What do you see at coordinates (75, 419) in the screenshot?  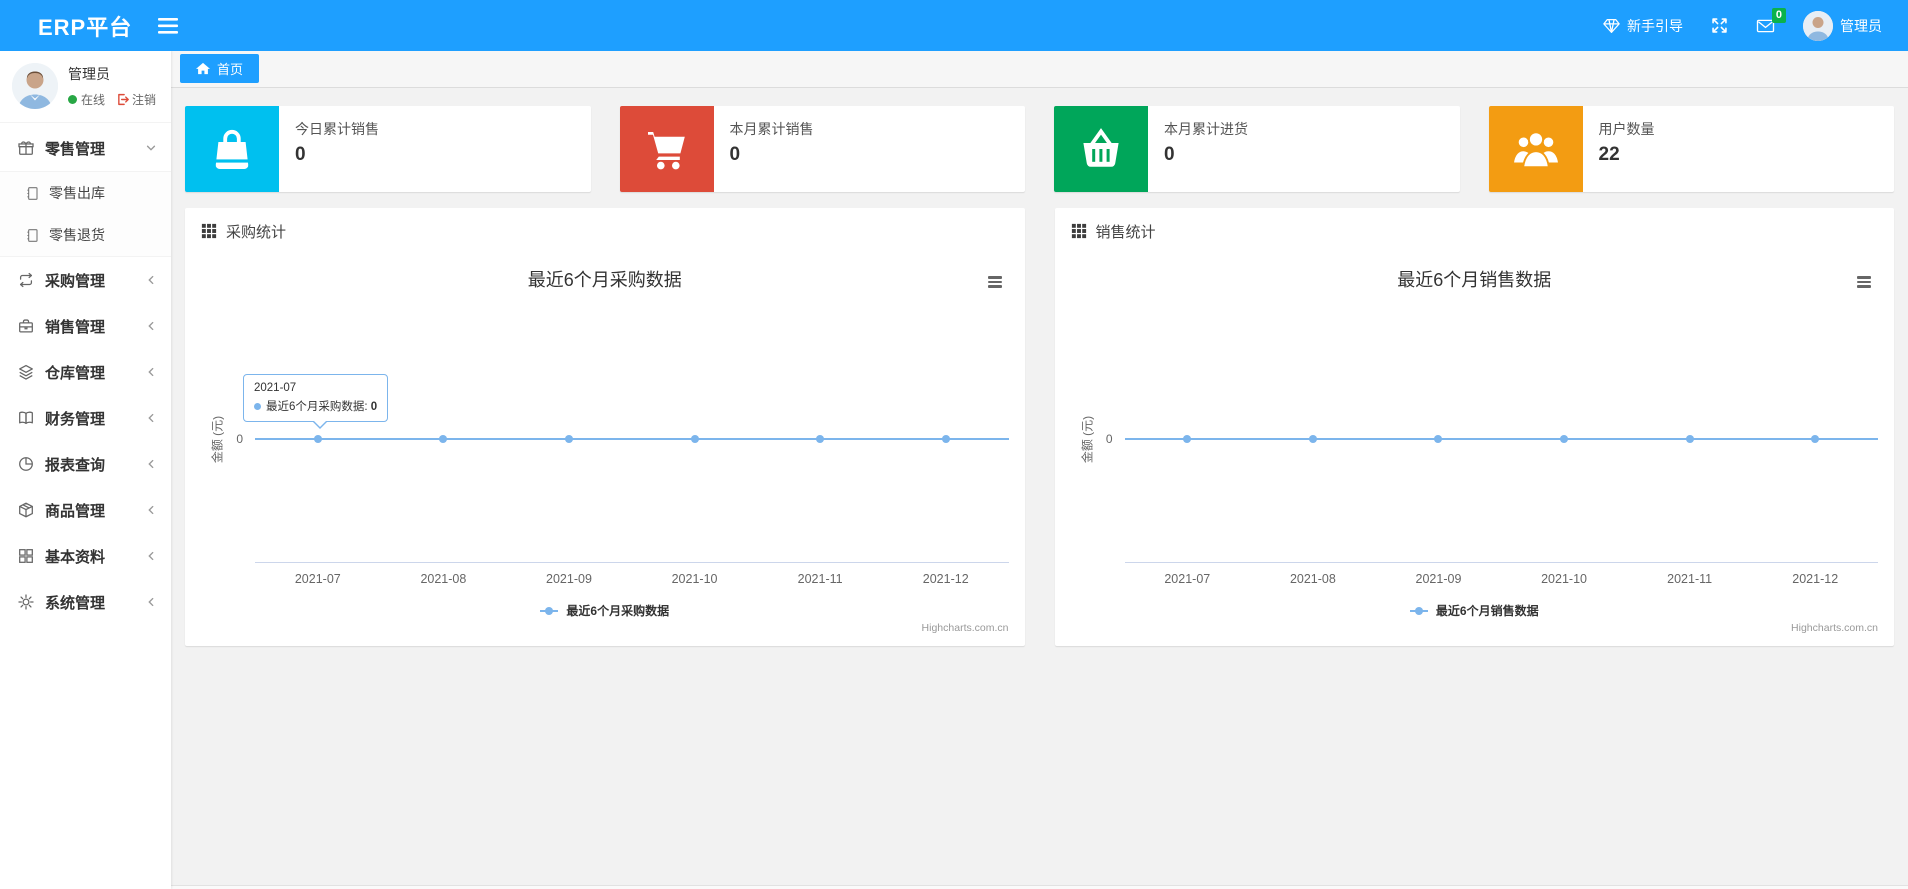 I see `sidebar-item-label: 财务管理` at bounding box center [75, 419].